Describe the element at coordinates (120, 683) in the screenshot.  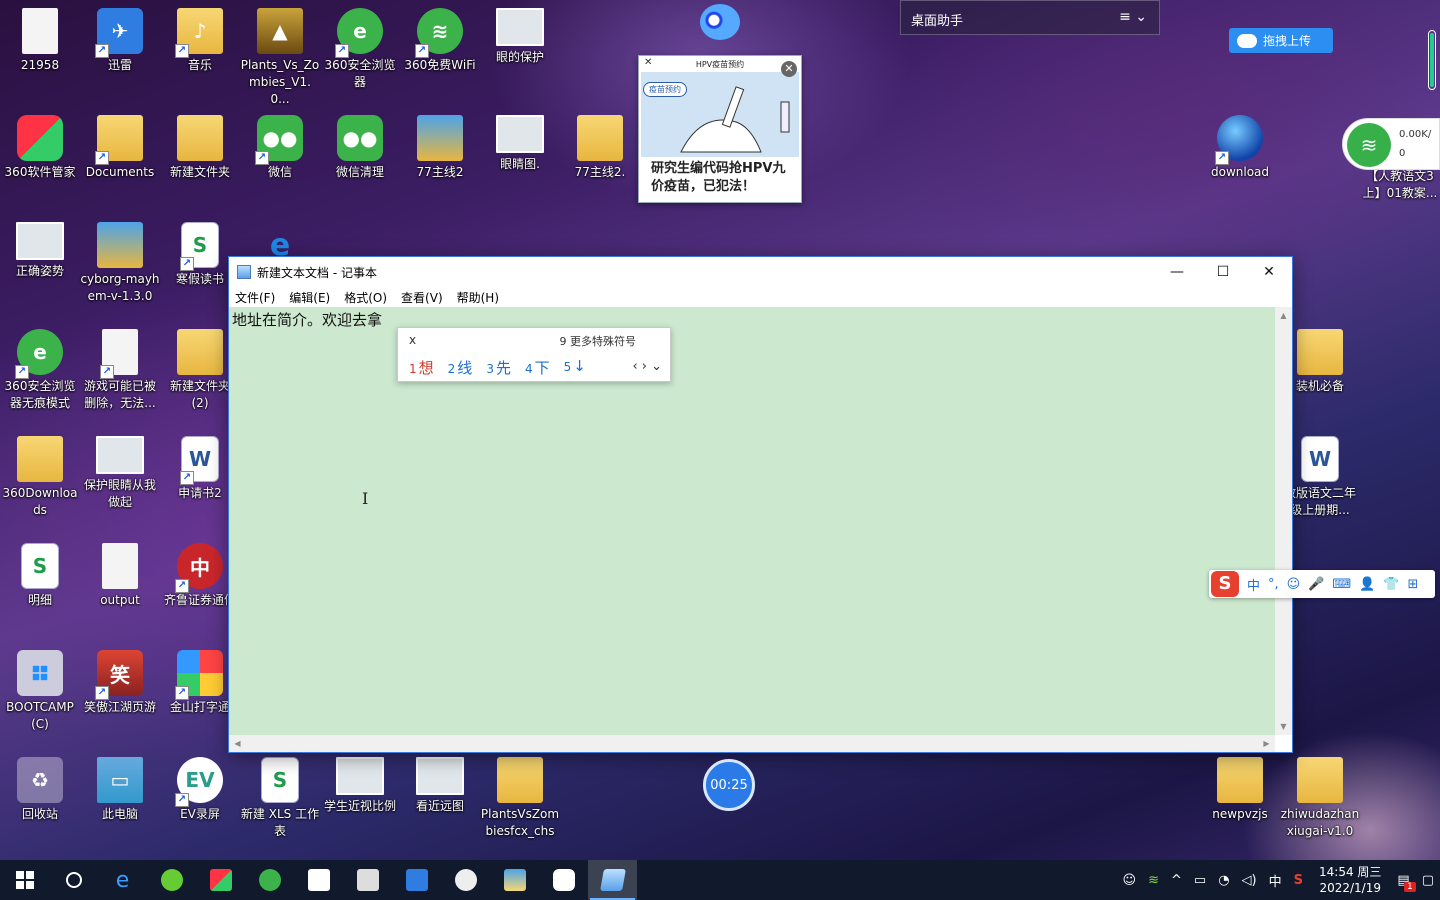
I see `desktop-icon-xiaoao: 笑笑傲江湖页游` at that location.